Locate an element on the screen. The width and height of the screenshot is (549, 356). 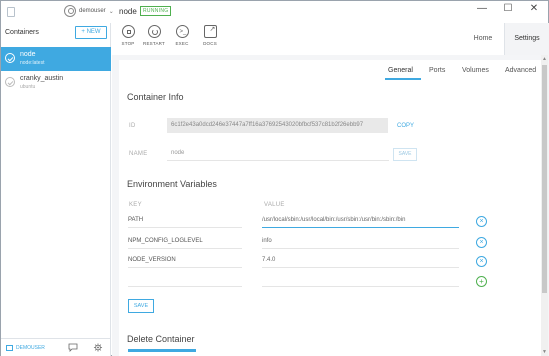
restart-icon is located at coordinates (154, 31).